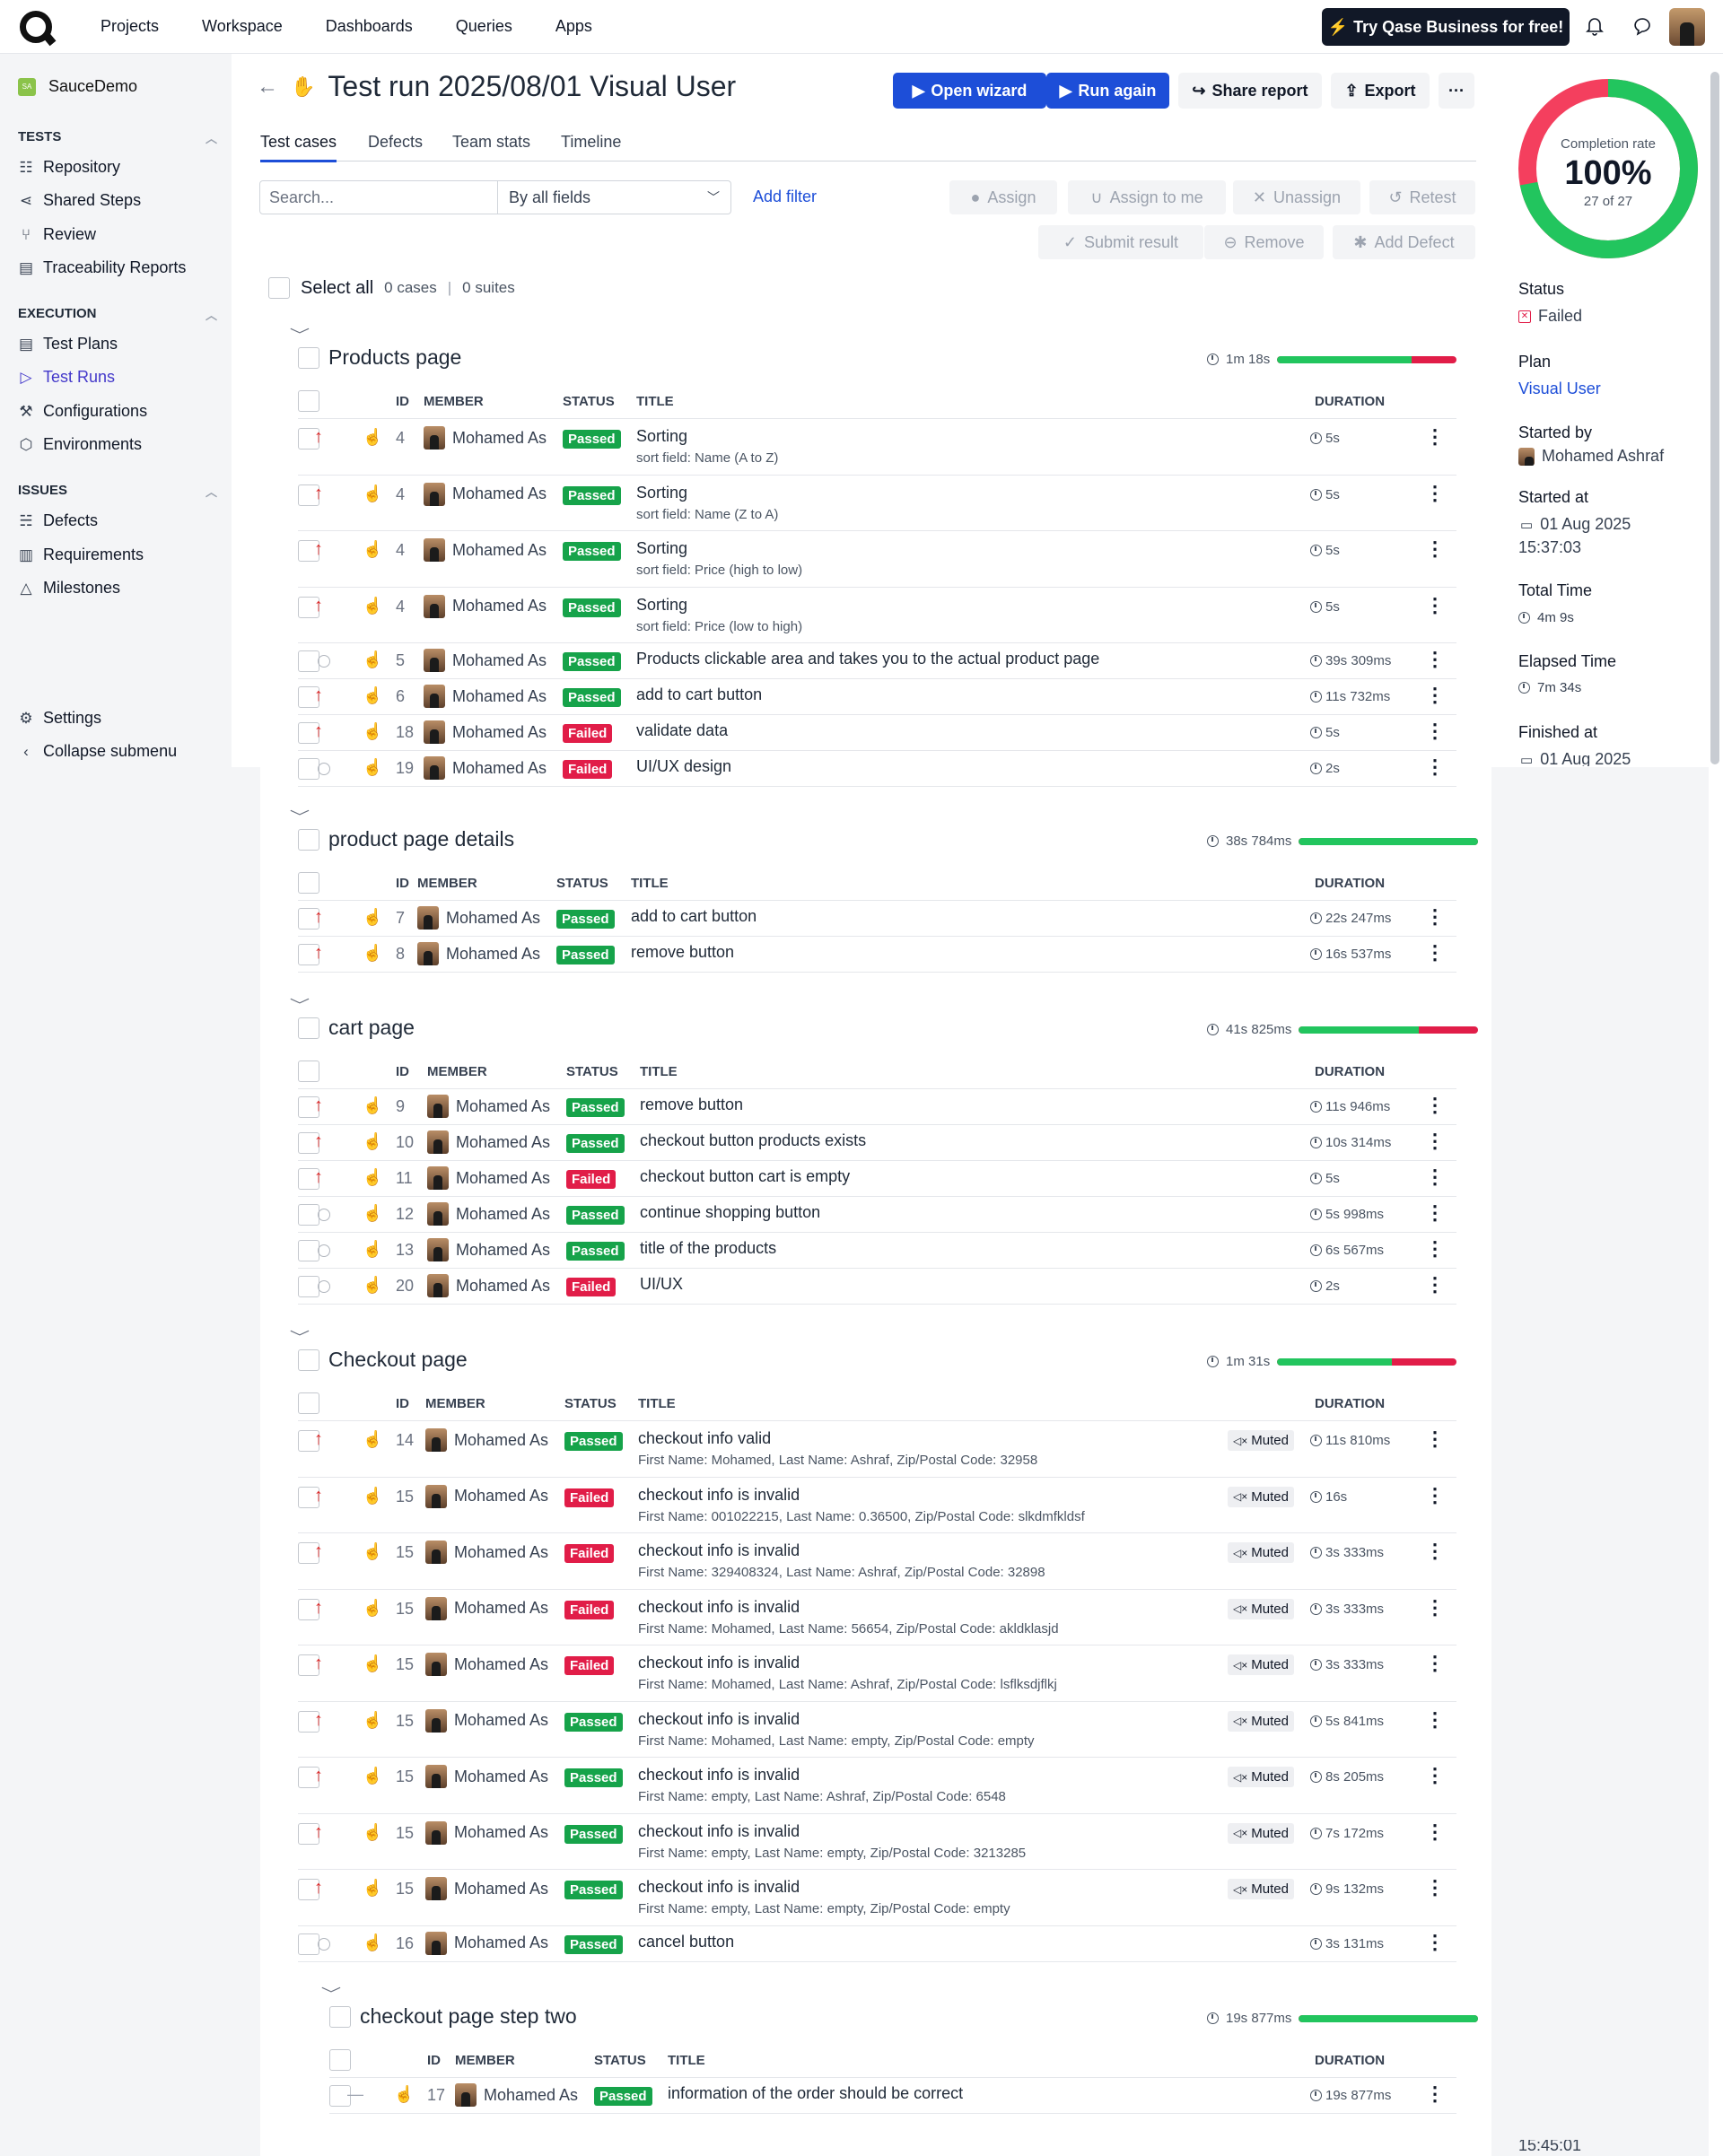 The height and width of the screenshot is (2156, 1723). I want to click on case-title: remove button, so click(682, 952).